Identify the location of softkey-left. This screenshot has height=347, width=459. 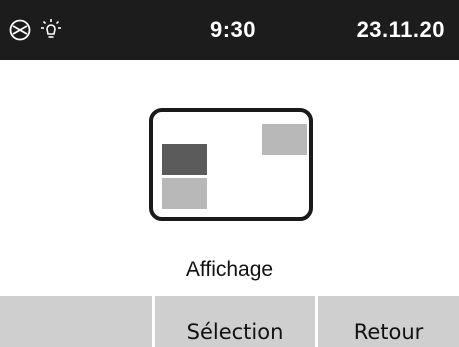
(76, 321).